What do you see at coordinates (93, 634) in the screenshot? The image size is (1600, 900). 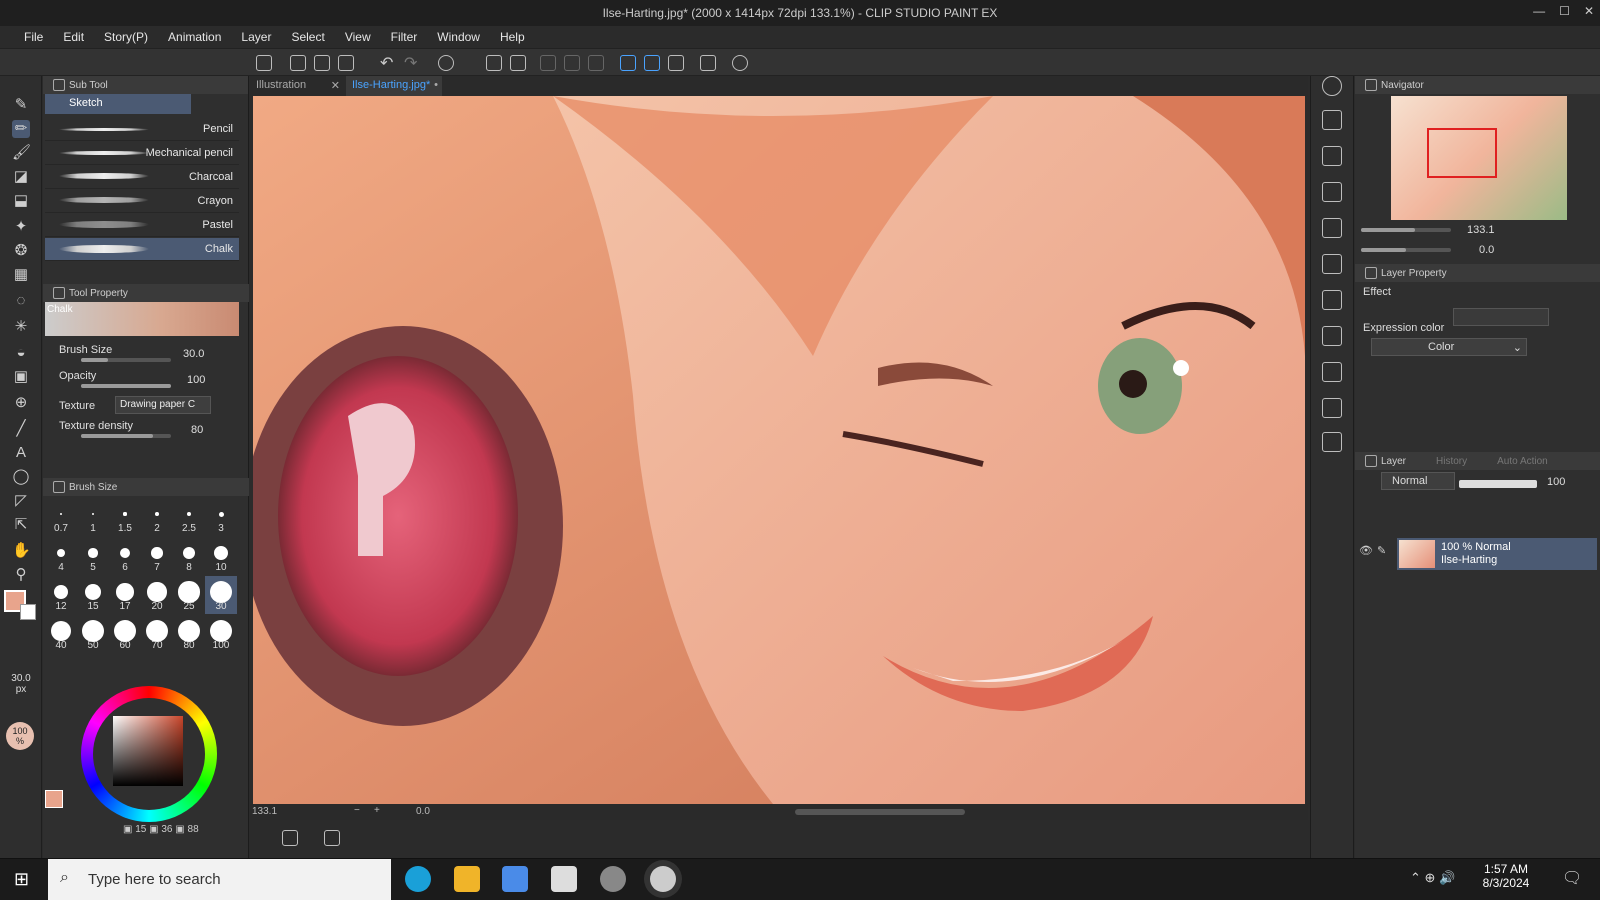 I see `brush-size-option: 50` at bounding box center [93, 634].